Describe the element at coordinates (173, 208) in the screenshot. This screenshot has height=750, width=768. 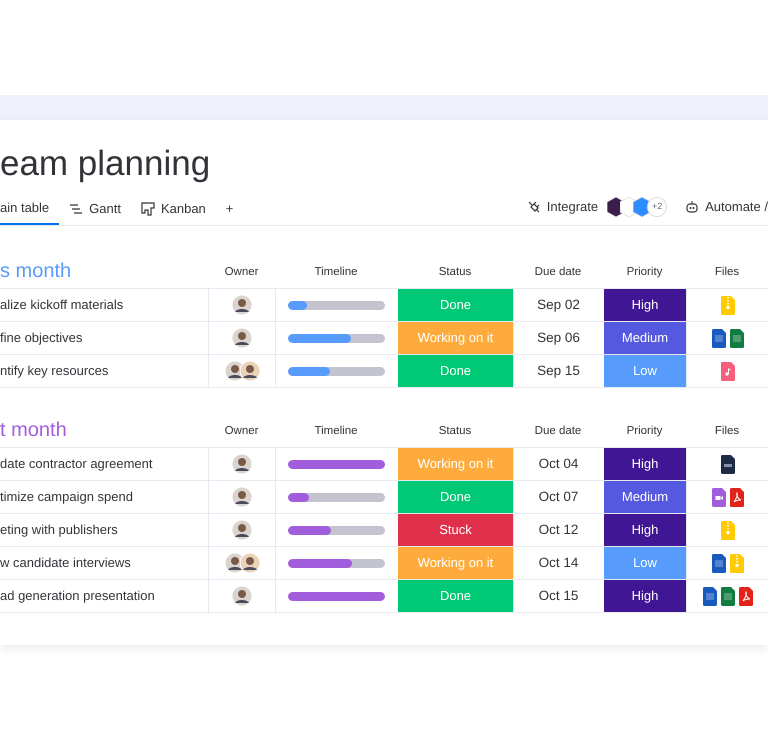
I see `view-tab: Kanban` at that location.